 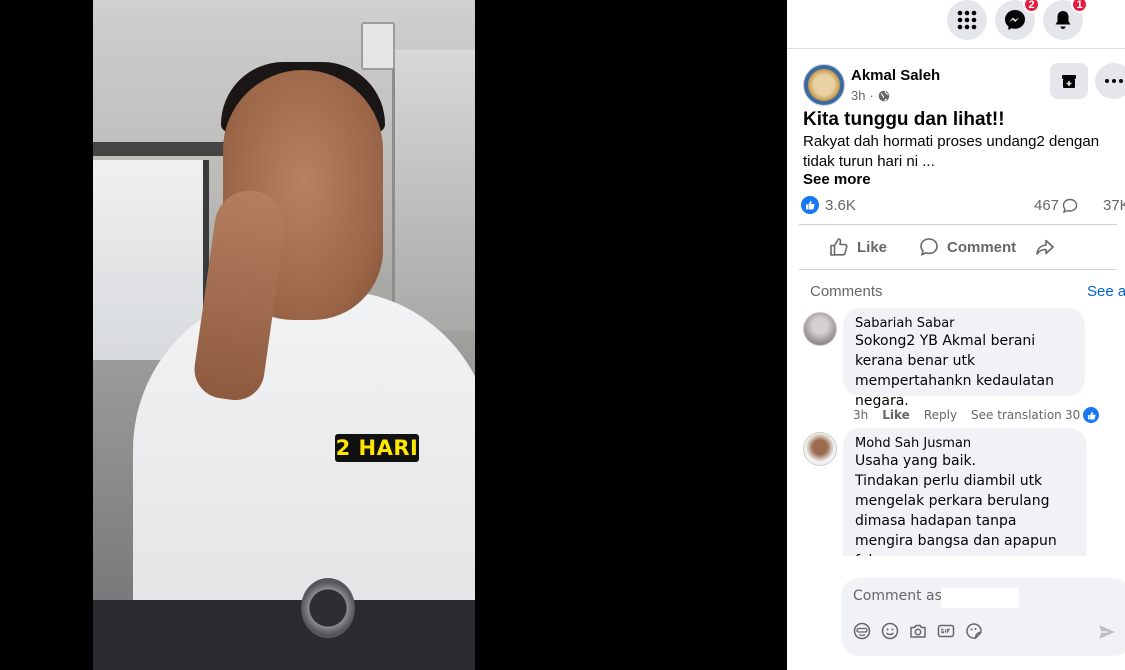 I want to click on commenter-name: Mohd Sah Jusman, so click(x=965, y=443).